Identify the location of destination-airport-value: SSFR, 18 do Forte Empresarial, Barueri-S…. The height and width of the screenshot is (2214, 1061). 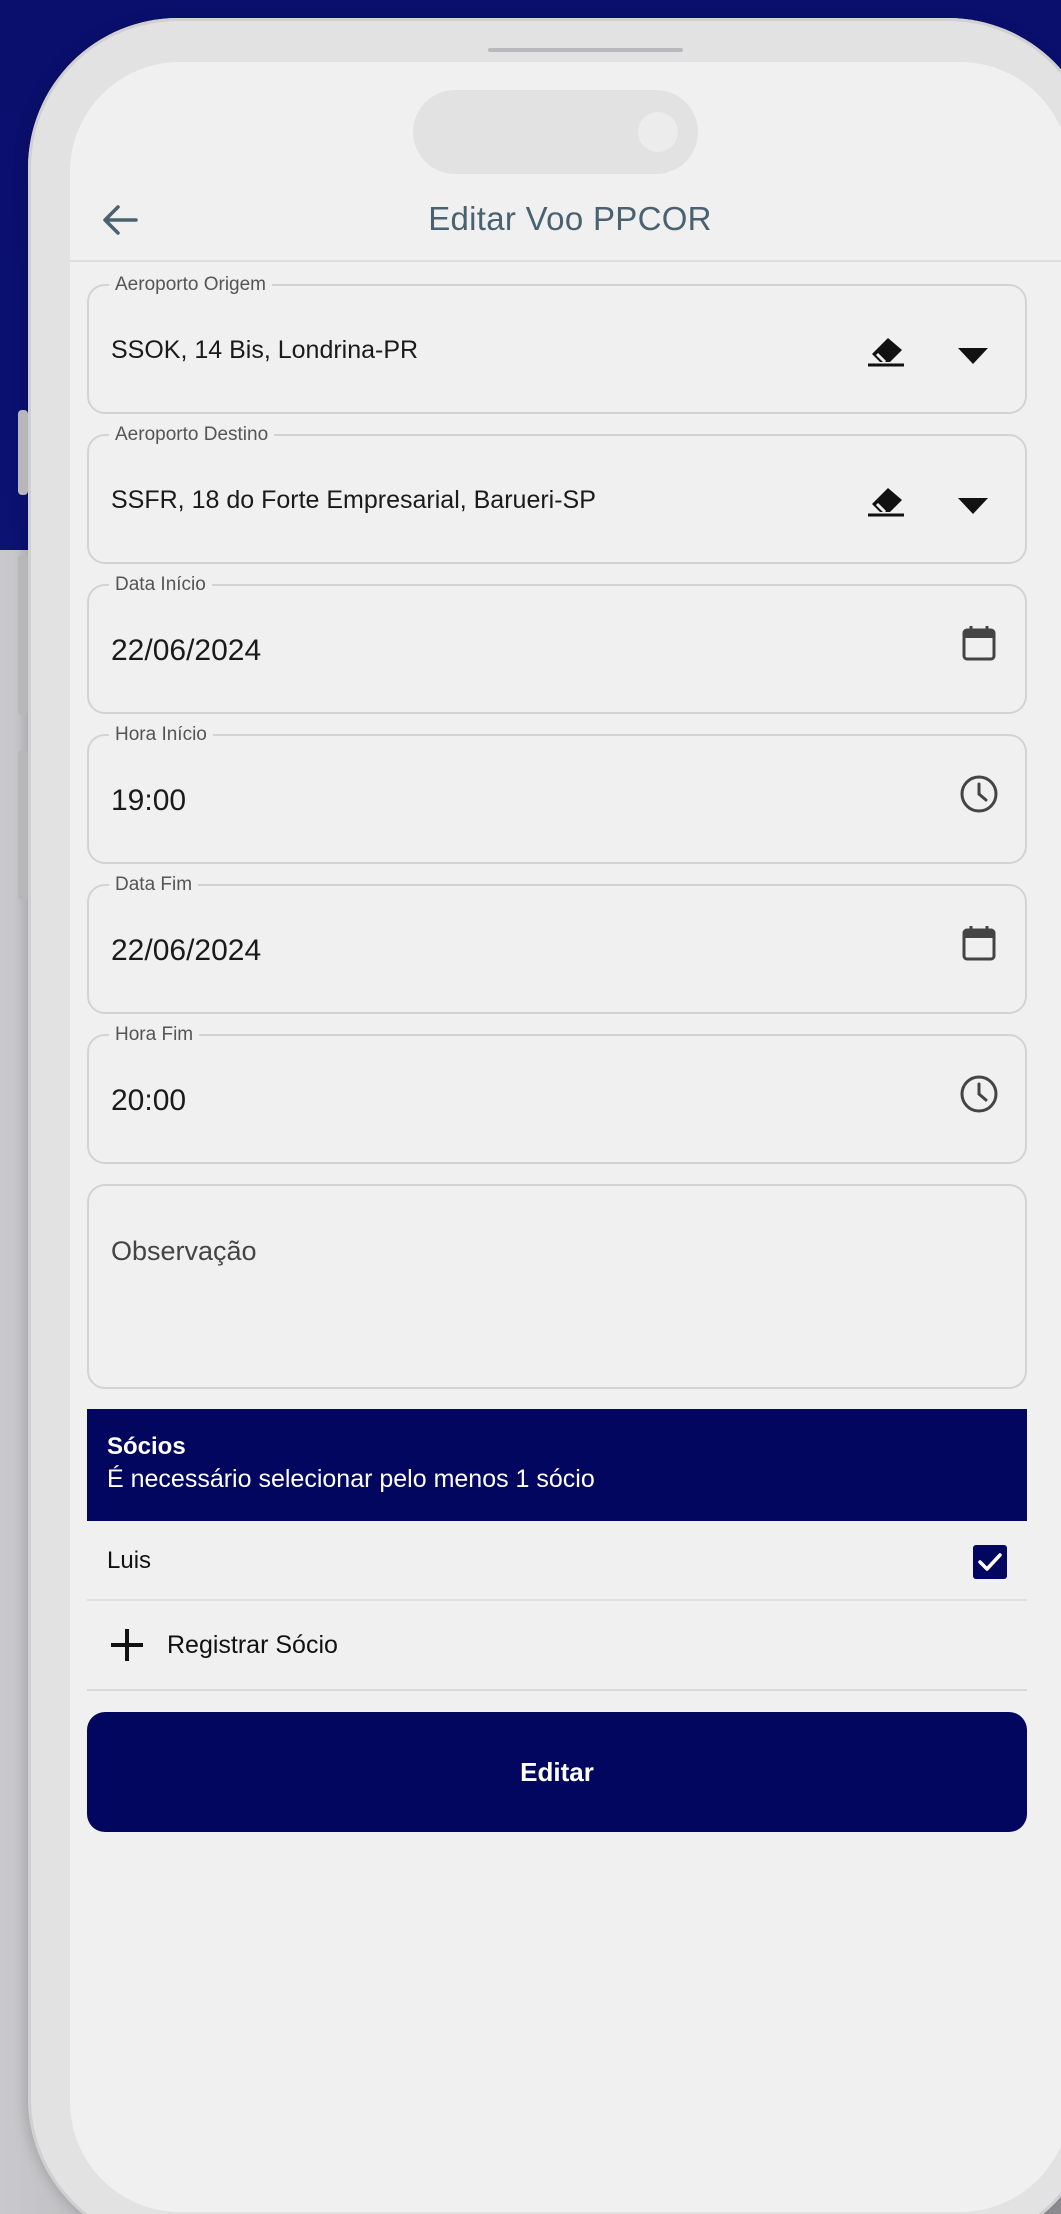
(353, 500).